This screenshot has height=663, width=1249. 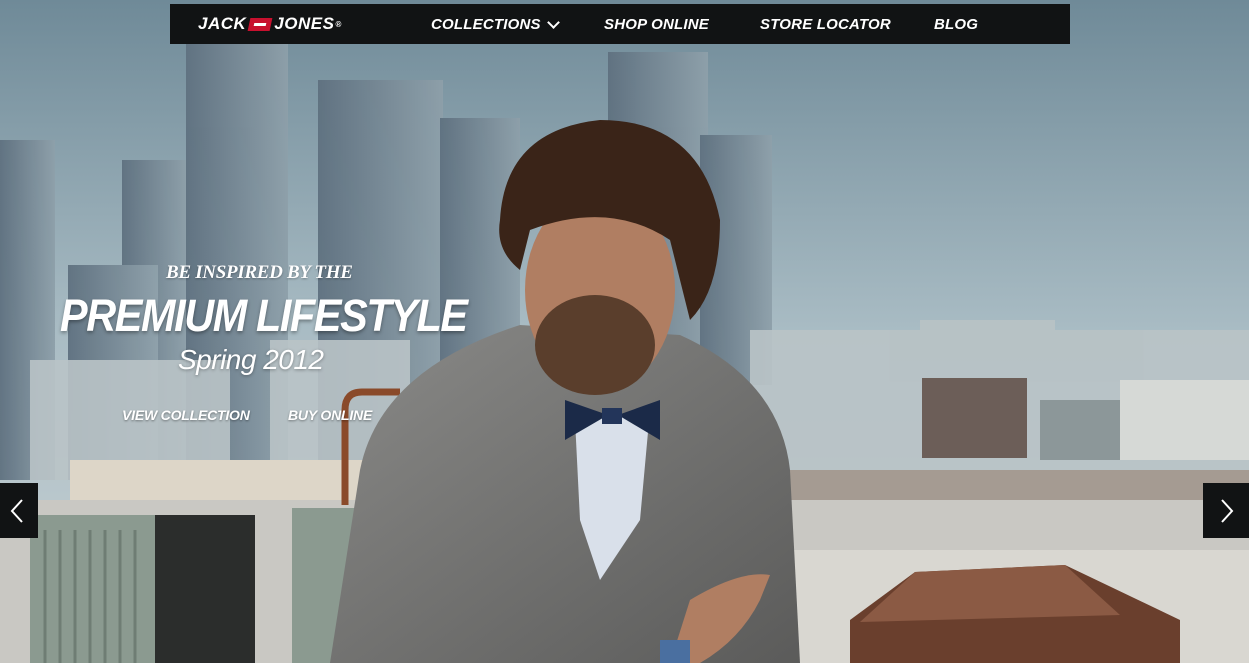 I want to click on nav-collections-label: COLLECTIONS, so click(x=486, y=24).